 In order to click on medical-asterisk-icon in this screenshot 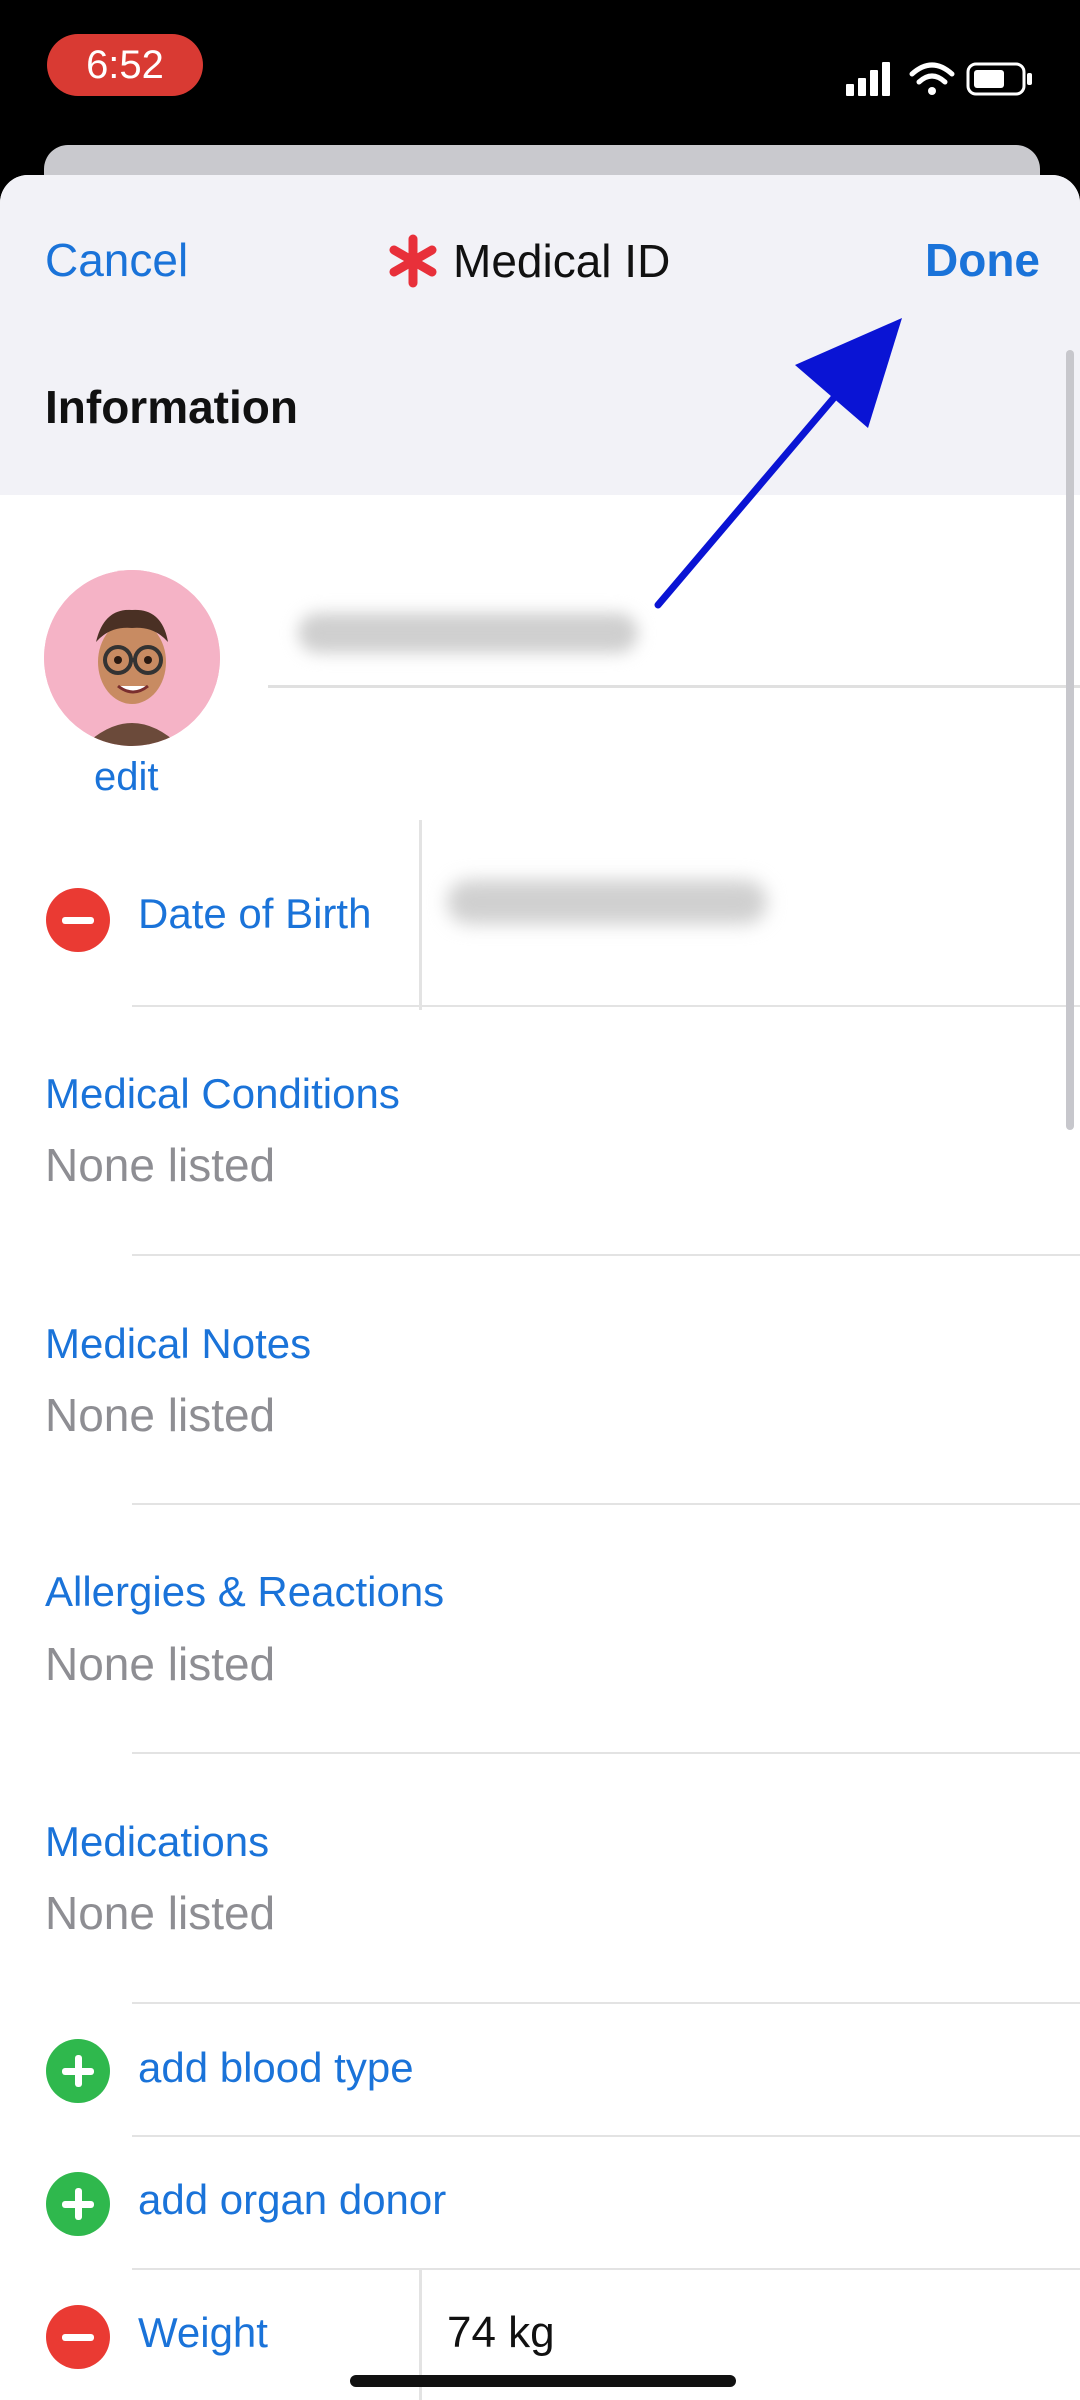, I will do `click(413, 261)`.